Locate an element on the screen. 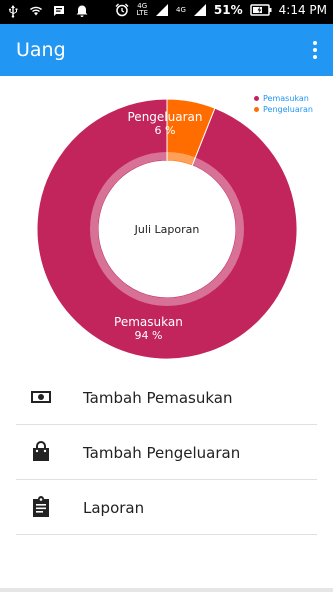 The image size is (333, 592). legend-label: Pengeluaran is located at coordinates (288, 109).